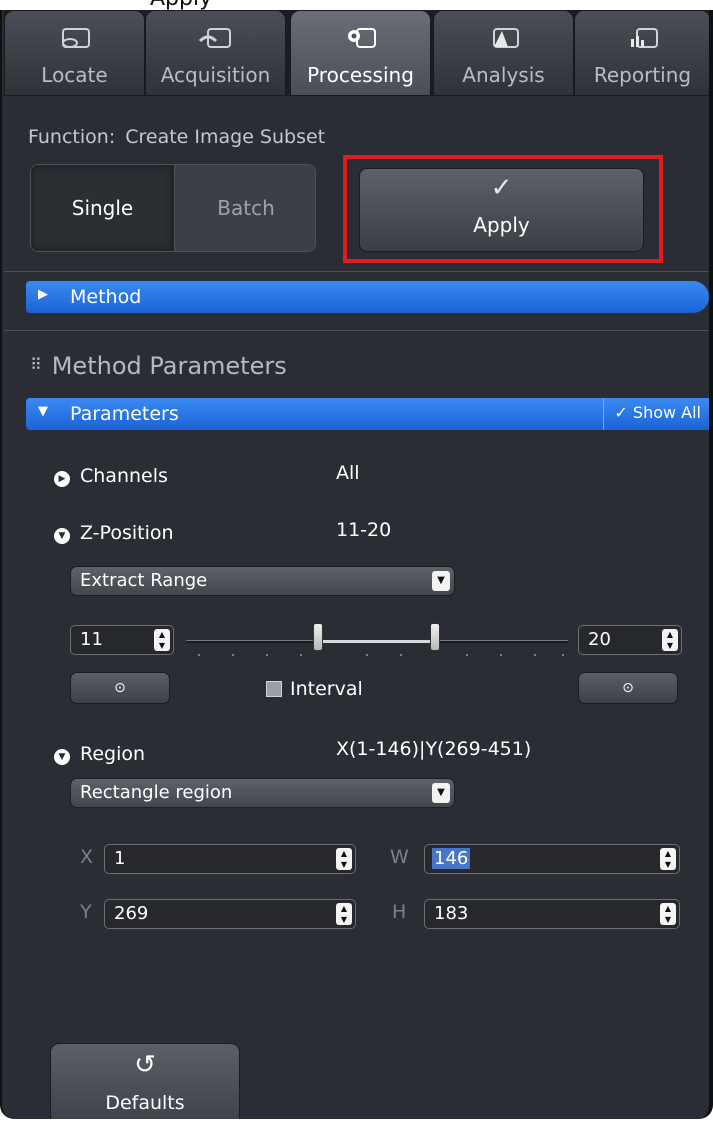 This screenshot has height=1129, width=713. Describe the element at coordinates (86, 912) in the screenshot. I see `y-label: Y` at that location.